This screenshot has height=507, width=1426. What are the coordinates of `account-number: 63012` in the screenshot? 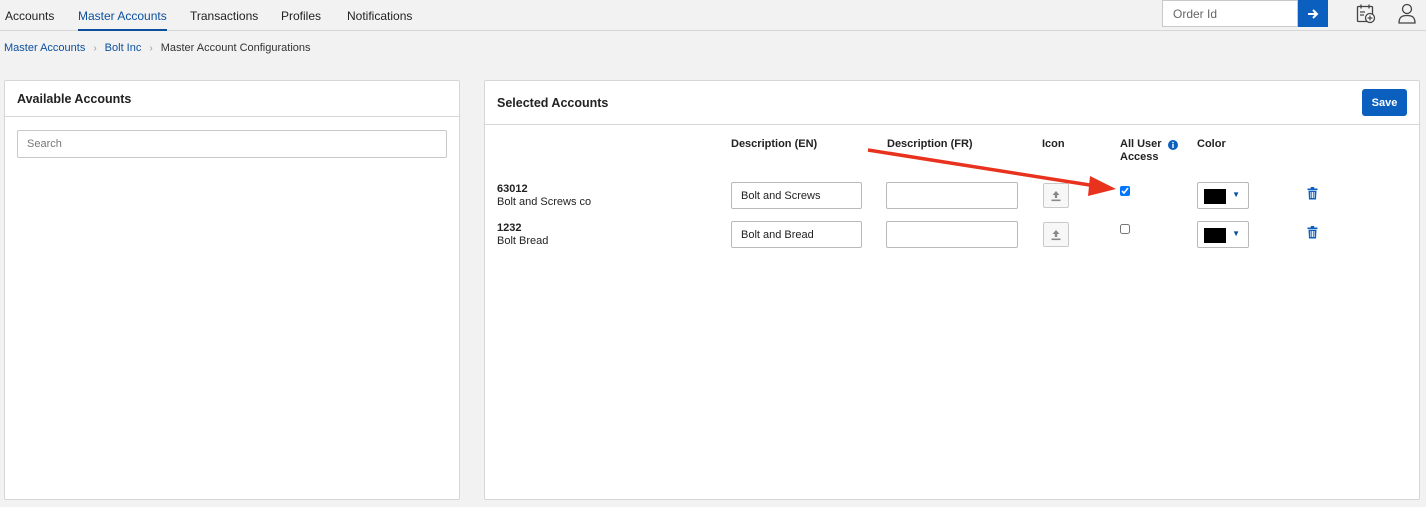 It's located at (512, 189).